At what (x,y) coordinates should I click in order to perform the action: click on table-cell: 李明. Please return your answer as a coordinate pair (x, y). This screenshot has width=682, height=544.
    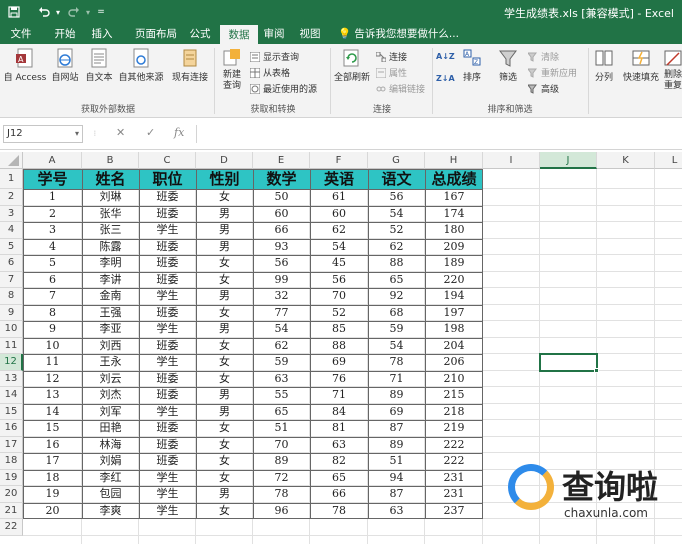
    Looking at the image, I should click on (110, 263).